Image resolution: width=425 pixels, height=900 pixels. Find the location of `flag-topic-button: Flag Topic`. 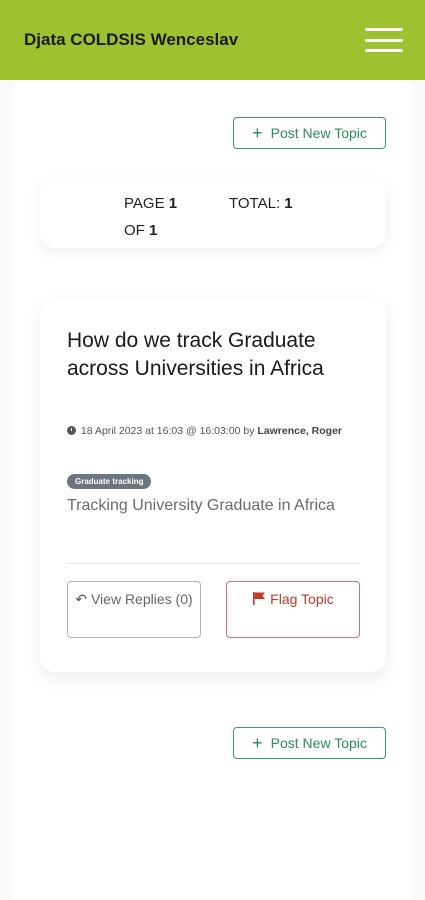

flag-topic-button: Flag Topic is located at coordinates (293, 609).